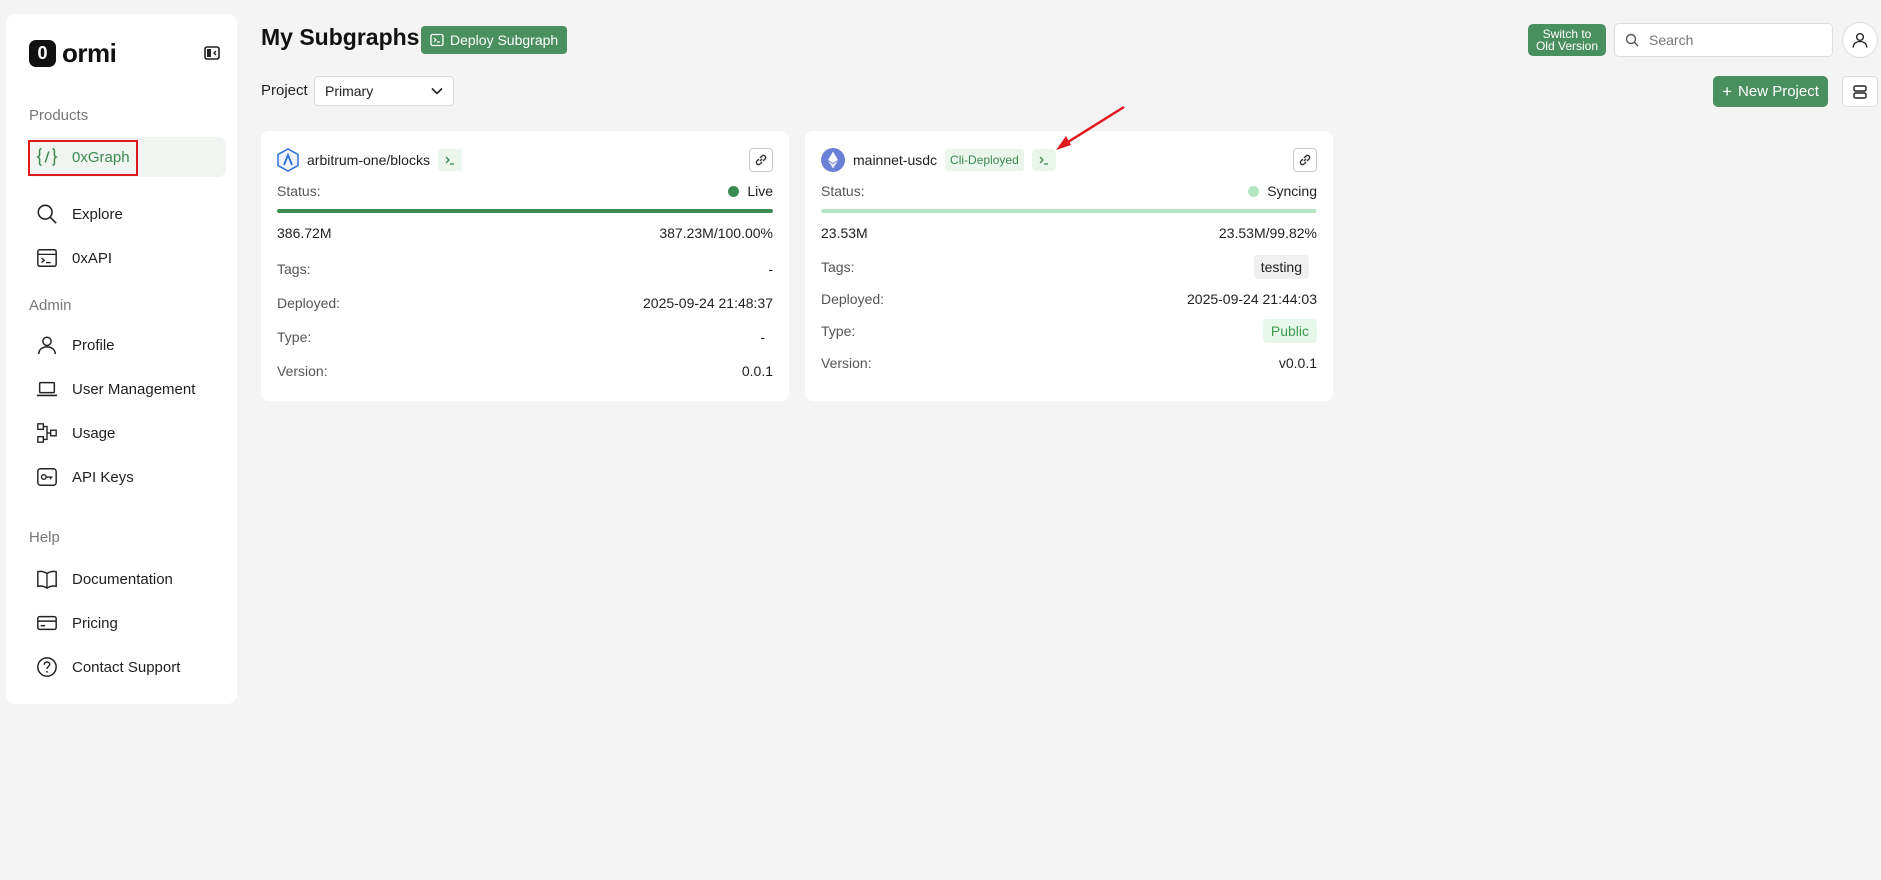 Image resolution: width=1881 pixels, height=880 pixels. I want to click on cli-deployed-badge: Cli-Deployed, so click(984, 160).